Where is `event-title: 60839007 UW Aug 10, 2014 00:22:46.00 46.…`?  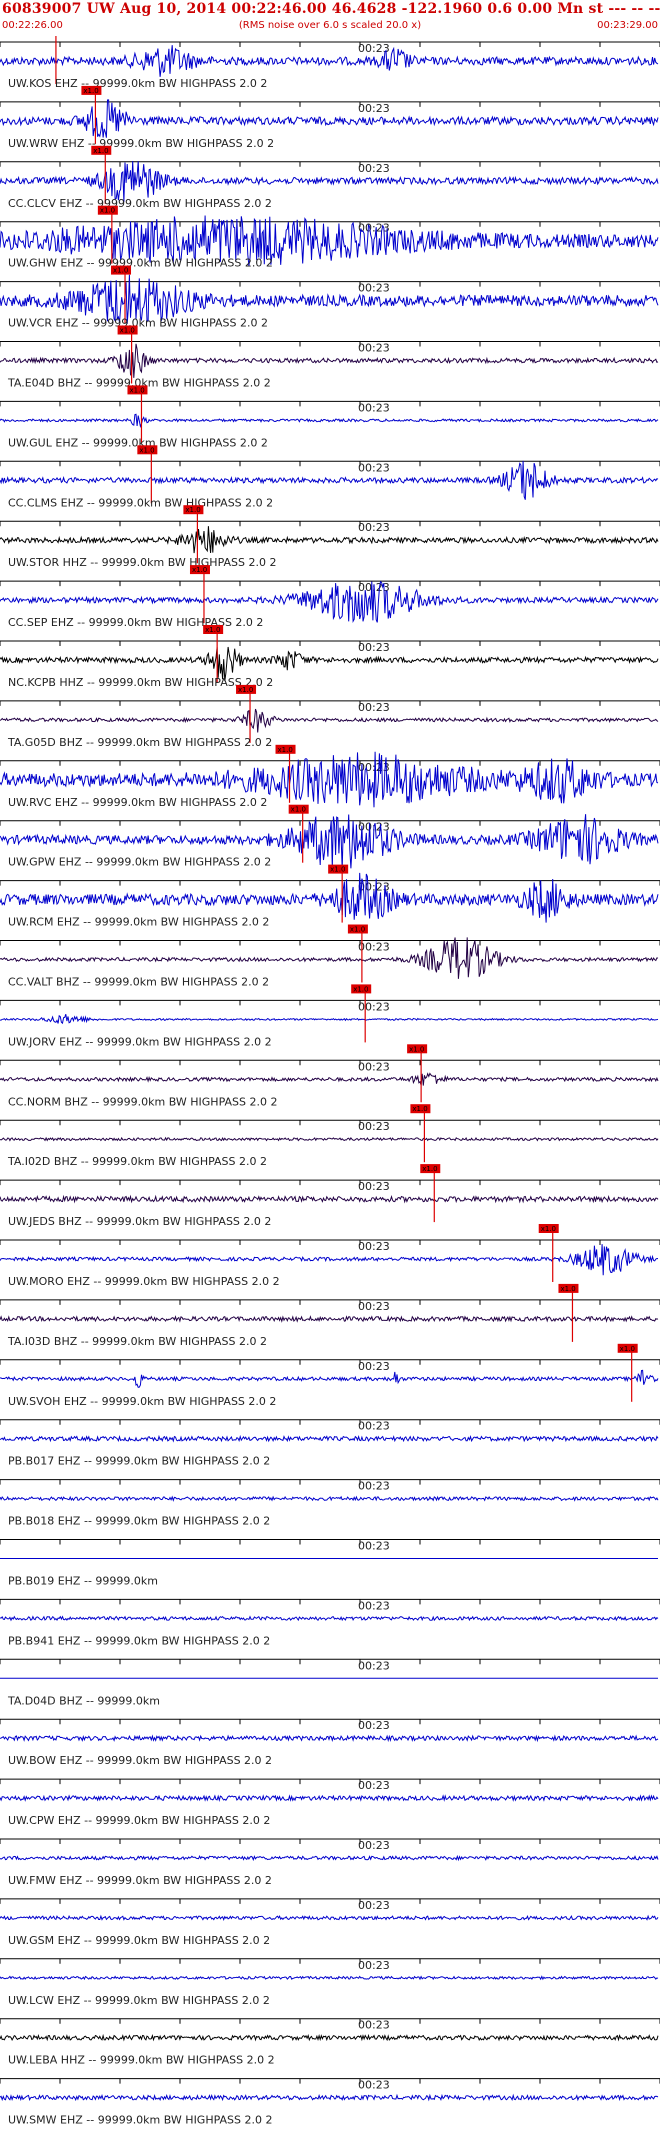 event-title: 60839007 UW Aug 10, 2014 00:22:46.00 46.… is located at coordinates (331, 9).